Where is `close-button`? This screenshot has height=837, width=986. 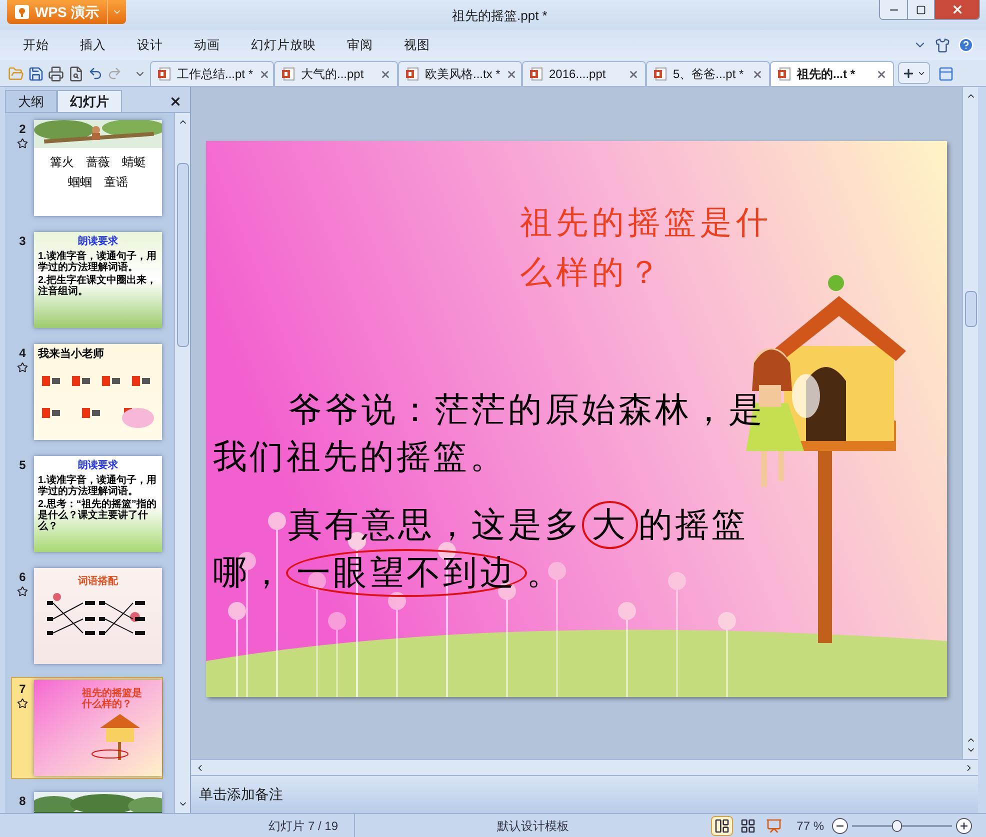
close-button is located at coordinates (956, 9).